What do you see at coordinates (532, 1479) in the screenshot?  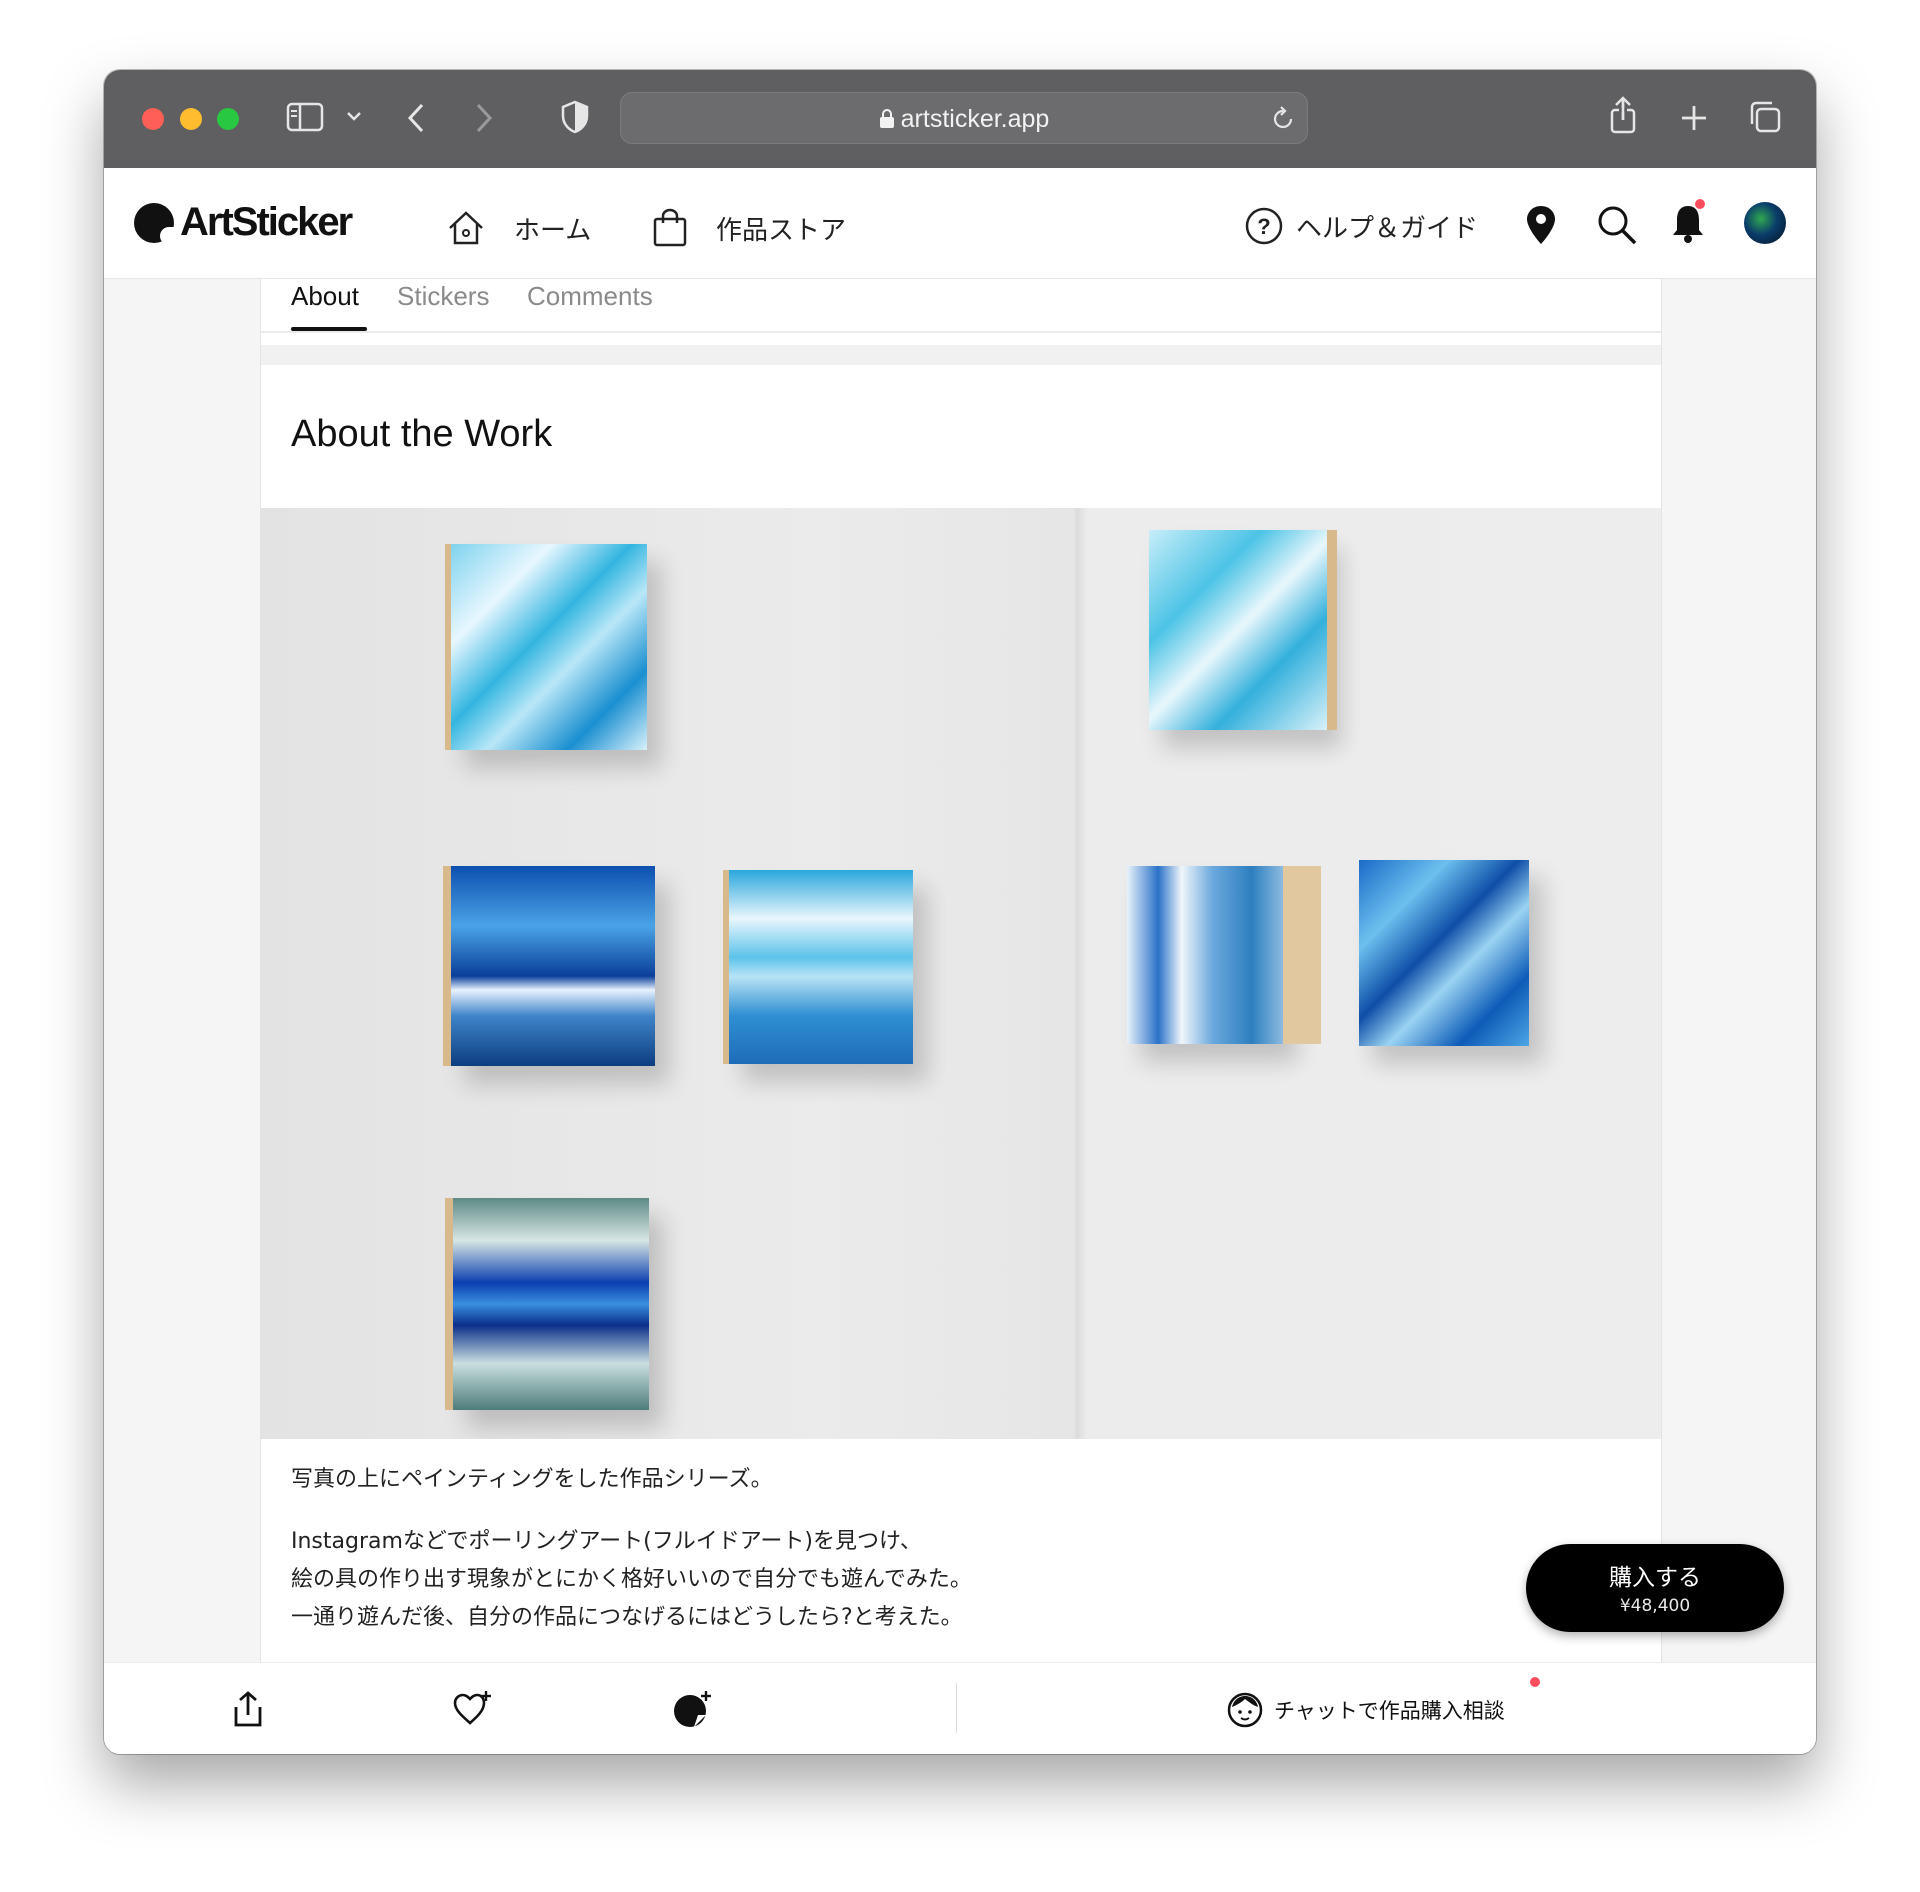 I see `description-paragraph-1: 写真の上にペインティングをした作品シリーズ。` at bounding box center [532, 1479].